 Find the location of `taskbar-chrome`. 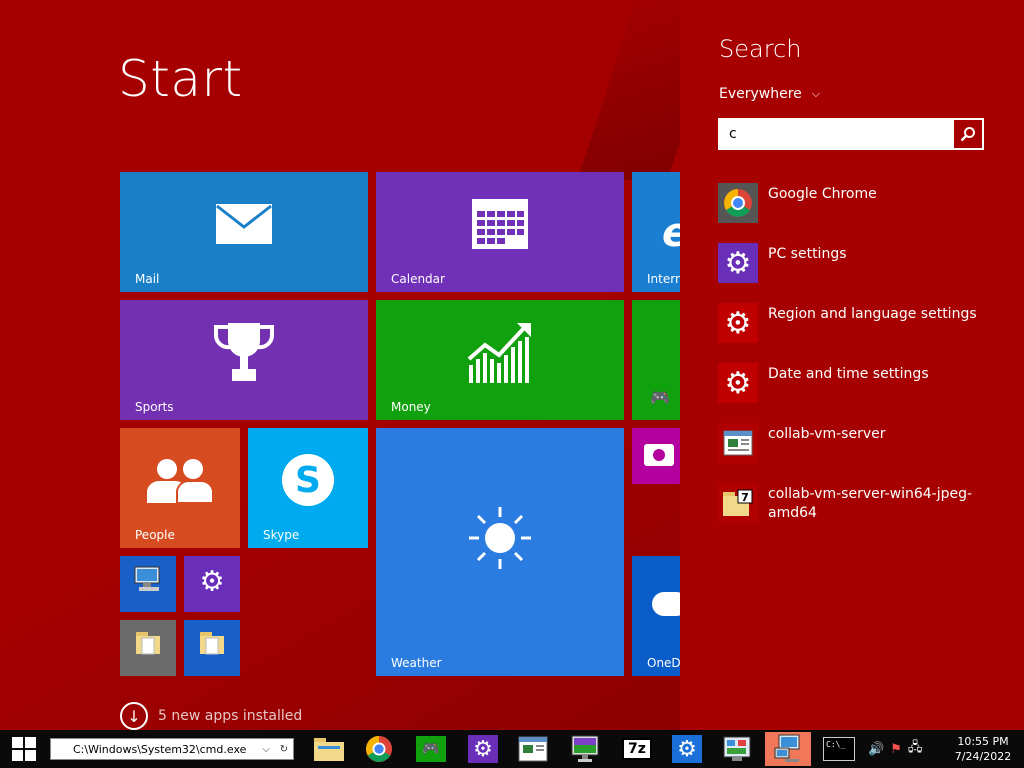

taskbar-chrome is located at coordinates (379, 749).